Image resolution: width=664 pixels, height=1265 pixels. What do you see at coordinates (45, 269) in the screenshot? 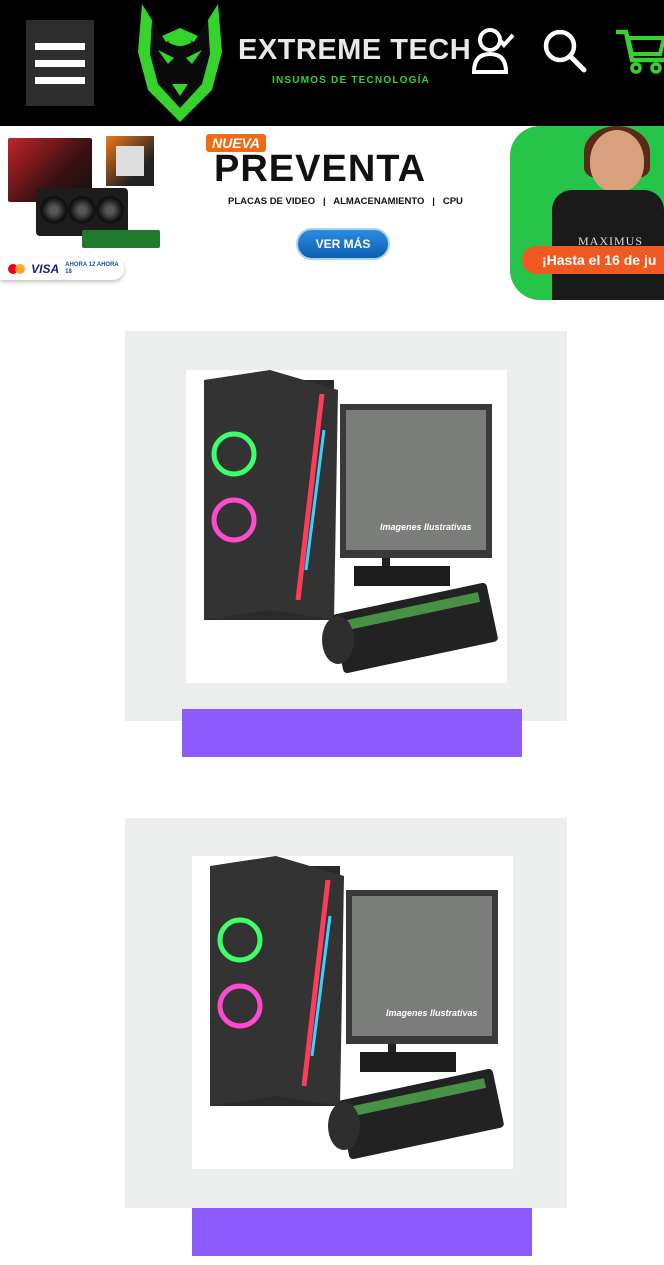
I see `visa-logo: VISA` at bounding box center [45, 269].